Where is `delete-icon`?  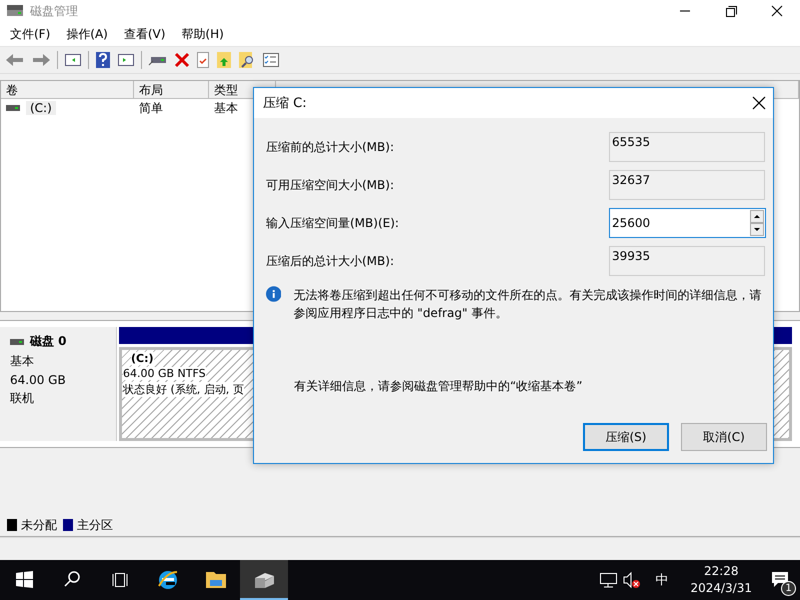
delete-icon is located at coordinates (182, 60).